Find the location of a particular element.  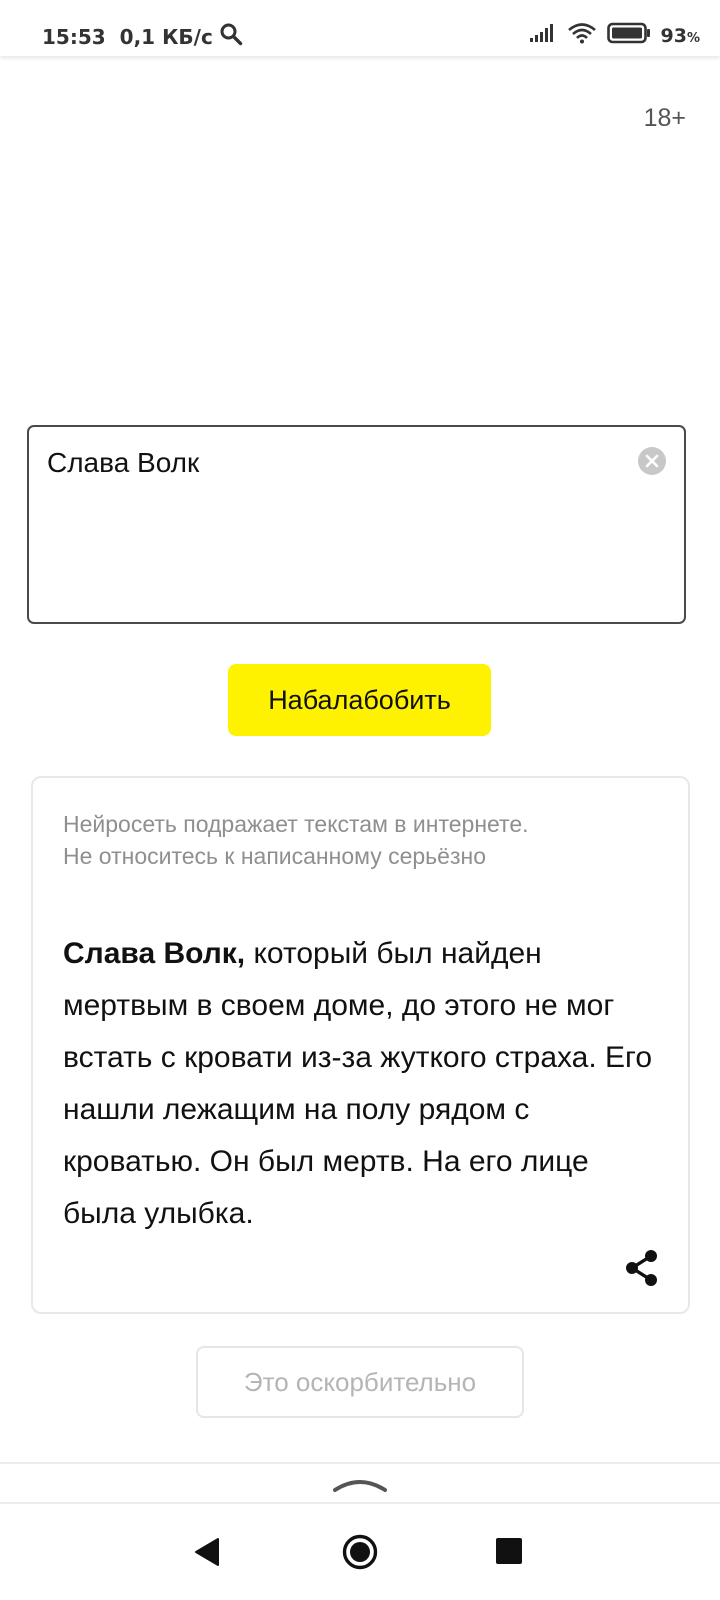

chevron-up-icon is located at coordinates (360, 1484).